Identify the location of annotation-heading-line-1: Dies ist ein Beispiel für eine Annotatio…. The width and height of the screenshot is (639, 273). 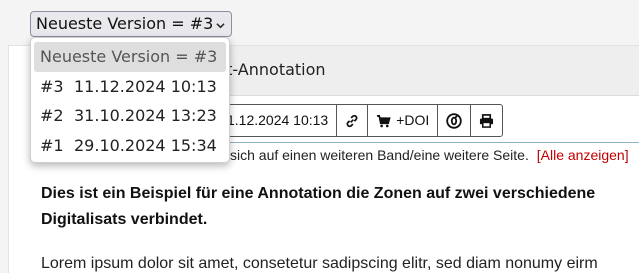
(318, 193).